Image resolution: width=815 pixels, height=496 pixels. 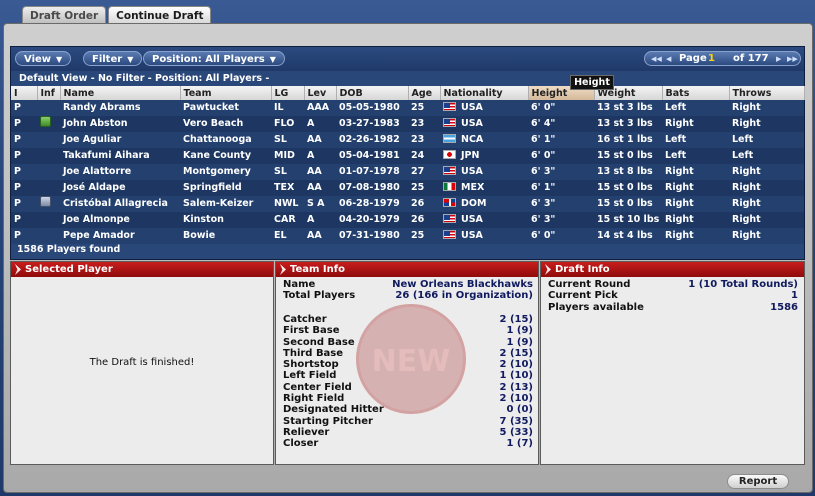 What do you see at coordinates (767, 93) in the screenshot?
I see `column-header-throws: Throws` at bounding box center [767, 93].